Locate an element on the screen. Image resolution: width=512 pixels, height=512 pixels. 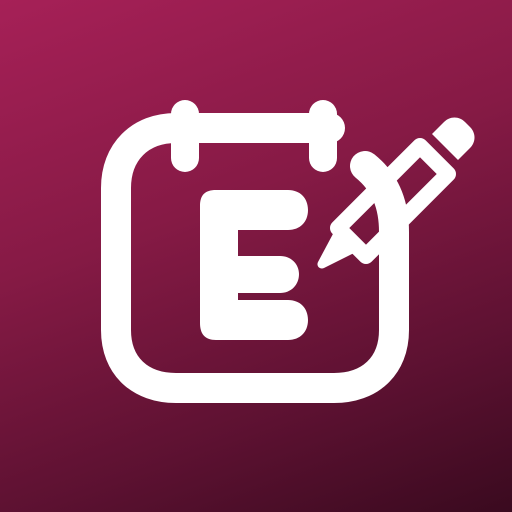
binder-ring-right is located at coordinates (323, 136).